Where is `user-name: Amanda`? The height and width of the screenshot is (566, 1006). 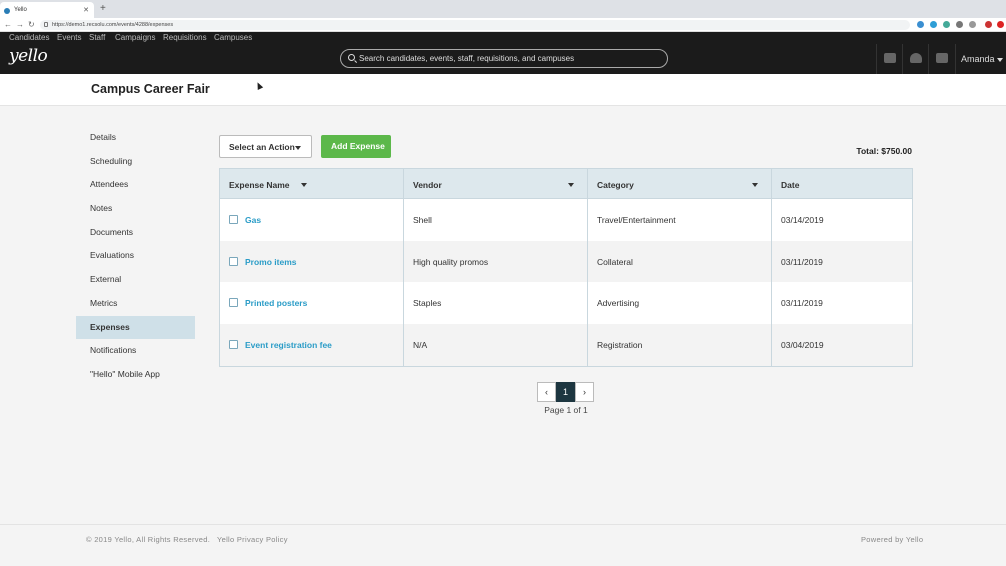 user-name: Amanda is located at coordinates (978, 59).